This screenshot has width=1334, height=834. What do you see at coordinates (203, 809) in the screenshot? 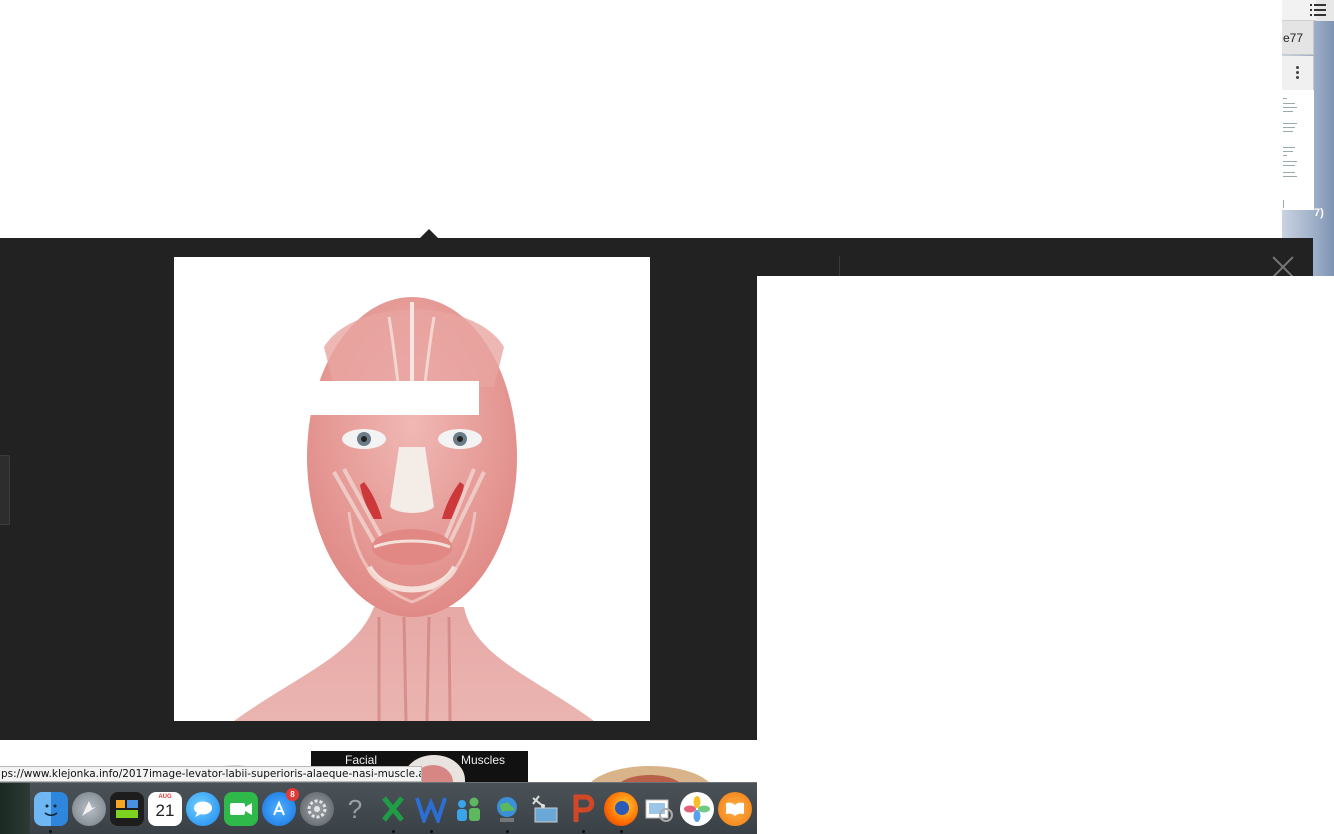
I see `messages-icon` at bounding box center [203, 809].